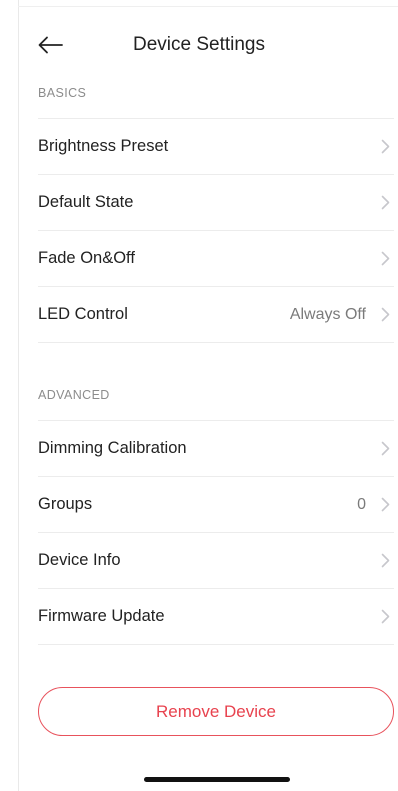 This screenshot has width=398, height=791. Describe the element at coordinates (198, 44) in the screenshot. I see `page-title: Device Settings` at that location.